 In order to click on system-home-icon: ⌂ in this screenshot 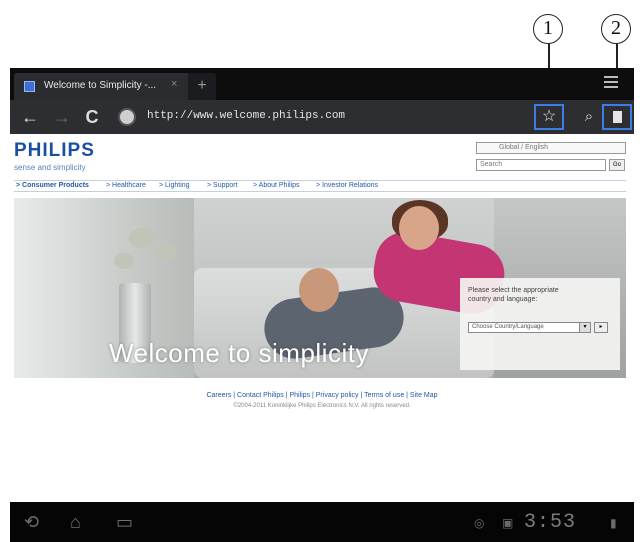, I will do `click(75, 522)`.